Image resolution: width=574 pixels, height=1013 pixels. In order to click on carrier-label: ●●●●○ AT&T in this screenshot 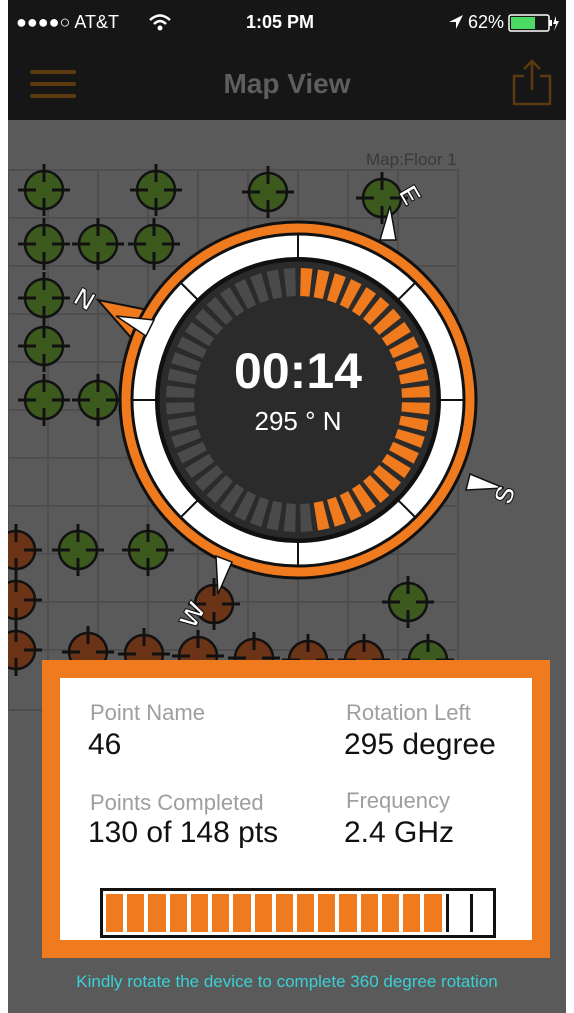, I will do `click(68, 22)`.